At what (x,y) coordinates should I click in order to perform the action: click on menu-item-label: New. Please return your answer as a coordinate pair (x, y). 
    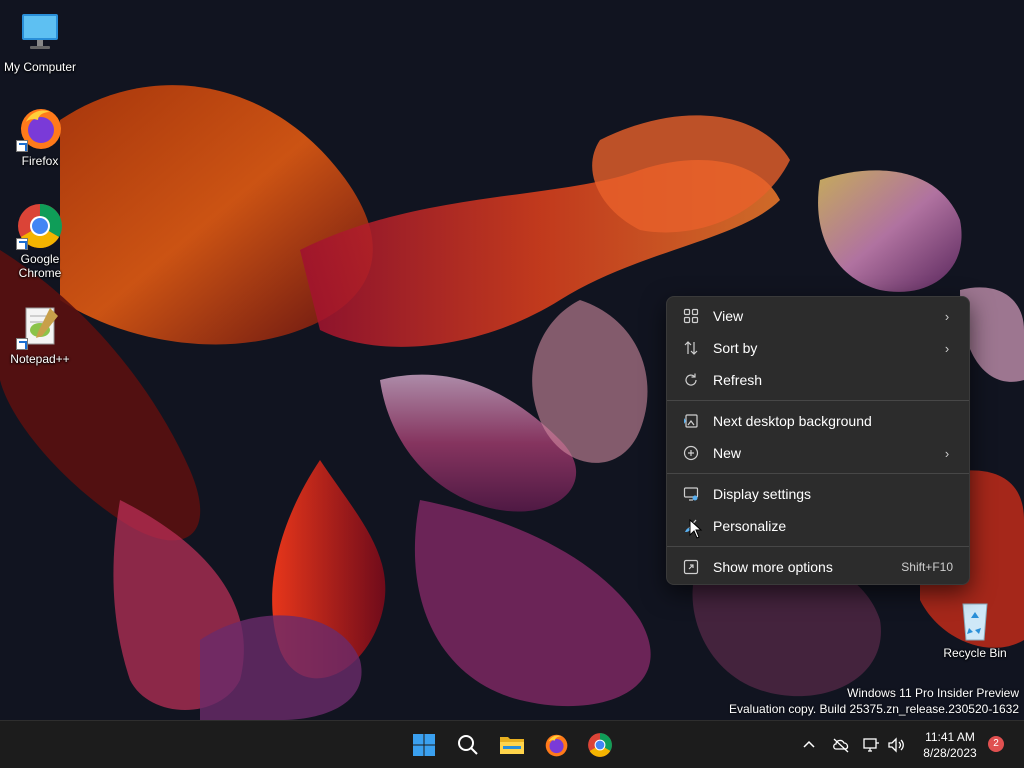
    Looking at the image, I should click on (727, 453).